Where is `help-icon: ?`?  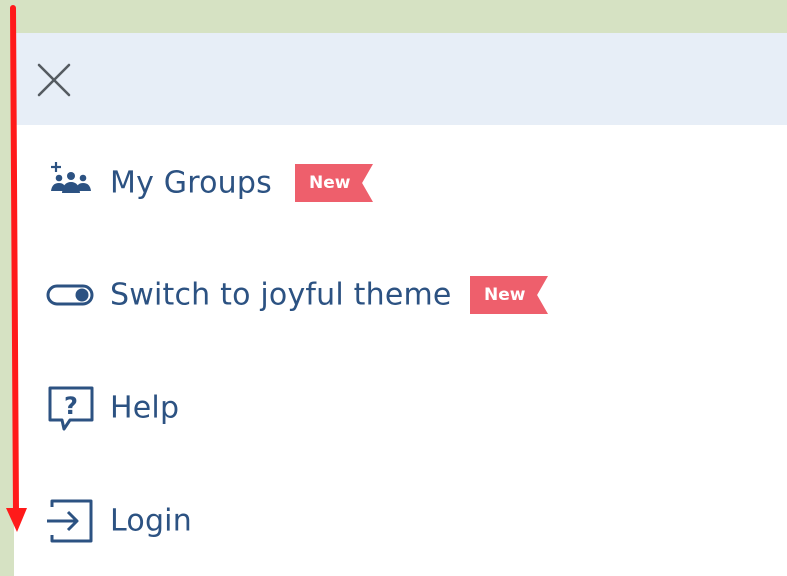
help-icon: ? is located at coordinates (71, 408).